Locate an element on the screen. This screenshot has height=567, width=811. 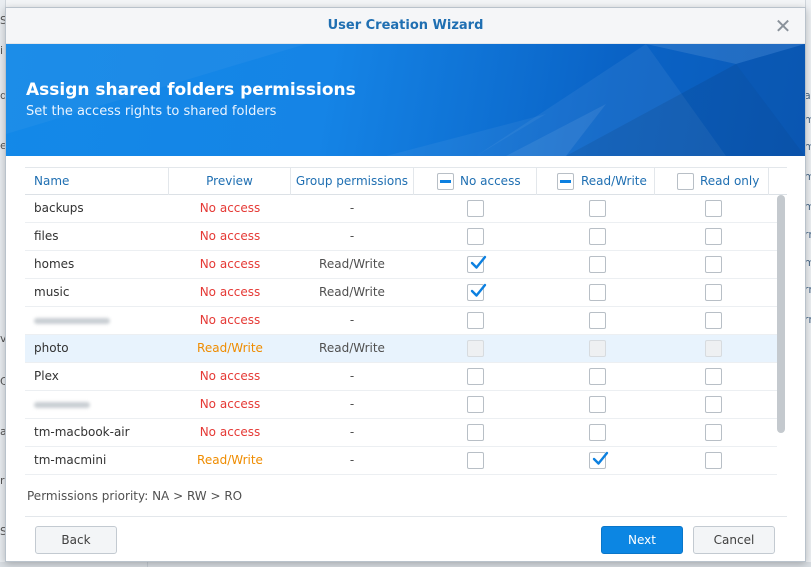
table-row: photo Read/Write Read/Write is located at coordinates (401, 349).